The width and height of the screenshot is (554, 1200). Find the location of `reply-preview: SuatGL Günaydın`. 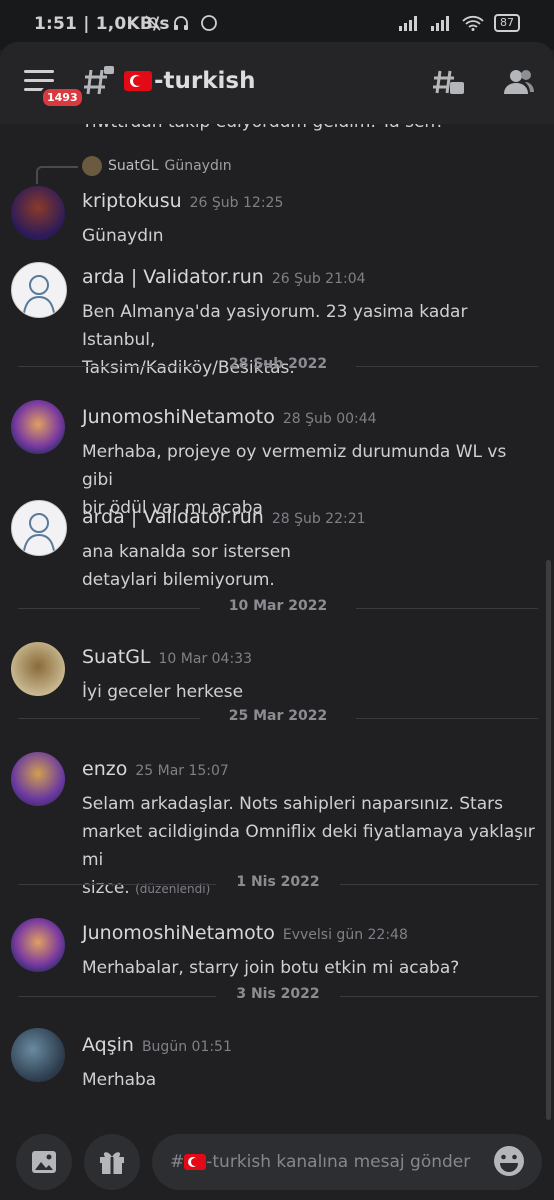

reply-preview: SuatGL Günaydın is located at coordinates (157, 166).